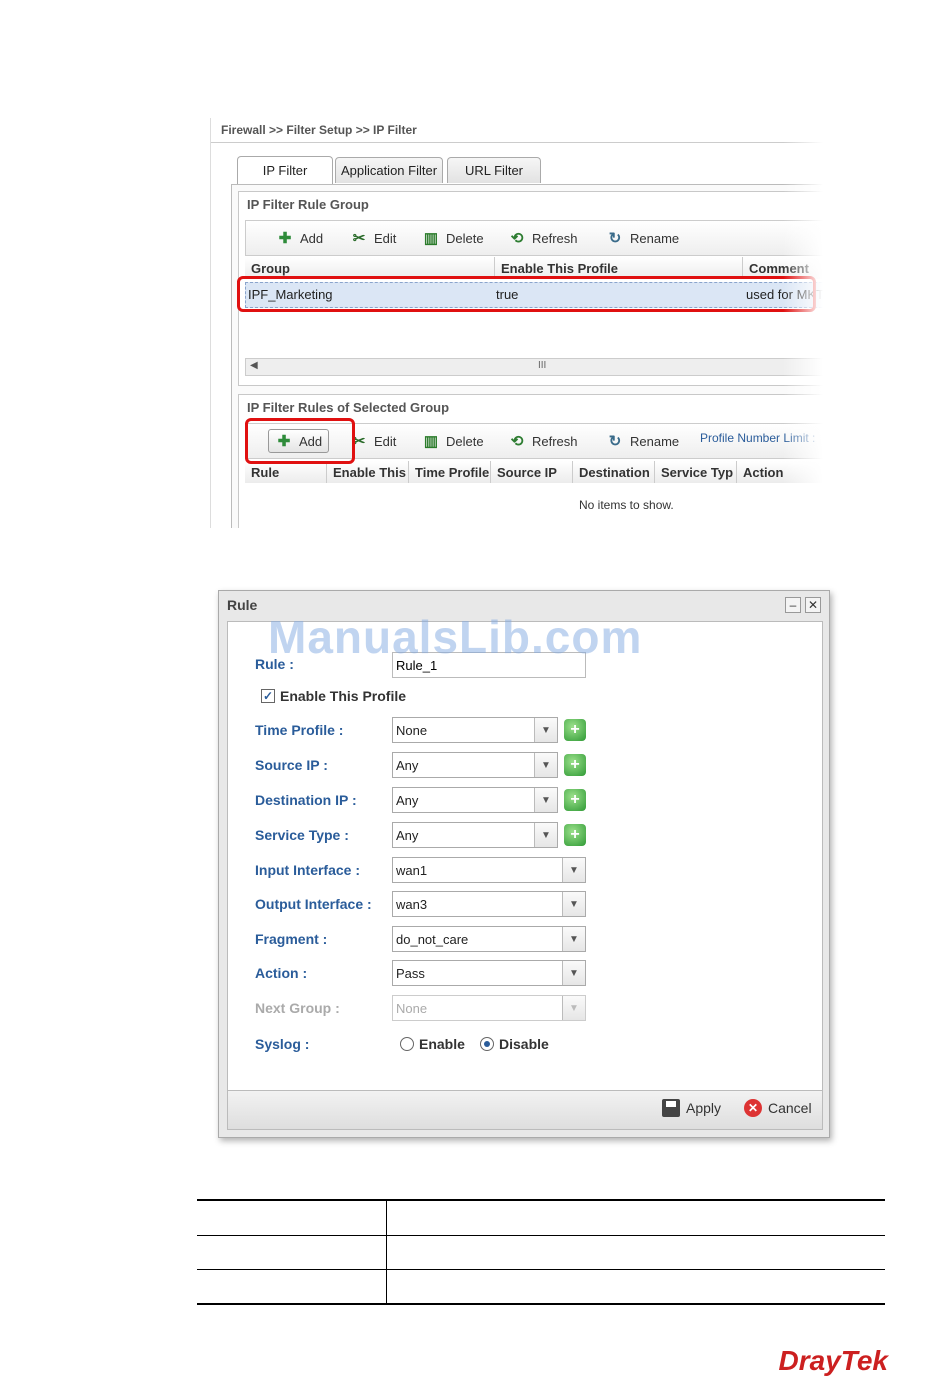 The width and height of the screenshot is (950, 1387). What do you see at coordinates (386, 1252) in the screenshot?
I see `table-column-divider` at bounding box center [386, 1252].